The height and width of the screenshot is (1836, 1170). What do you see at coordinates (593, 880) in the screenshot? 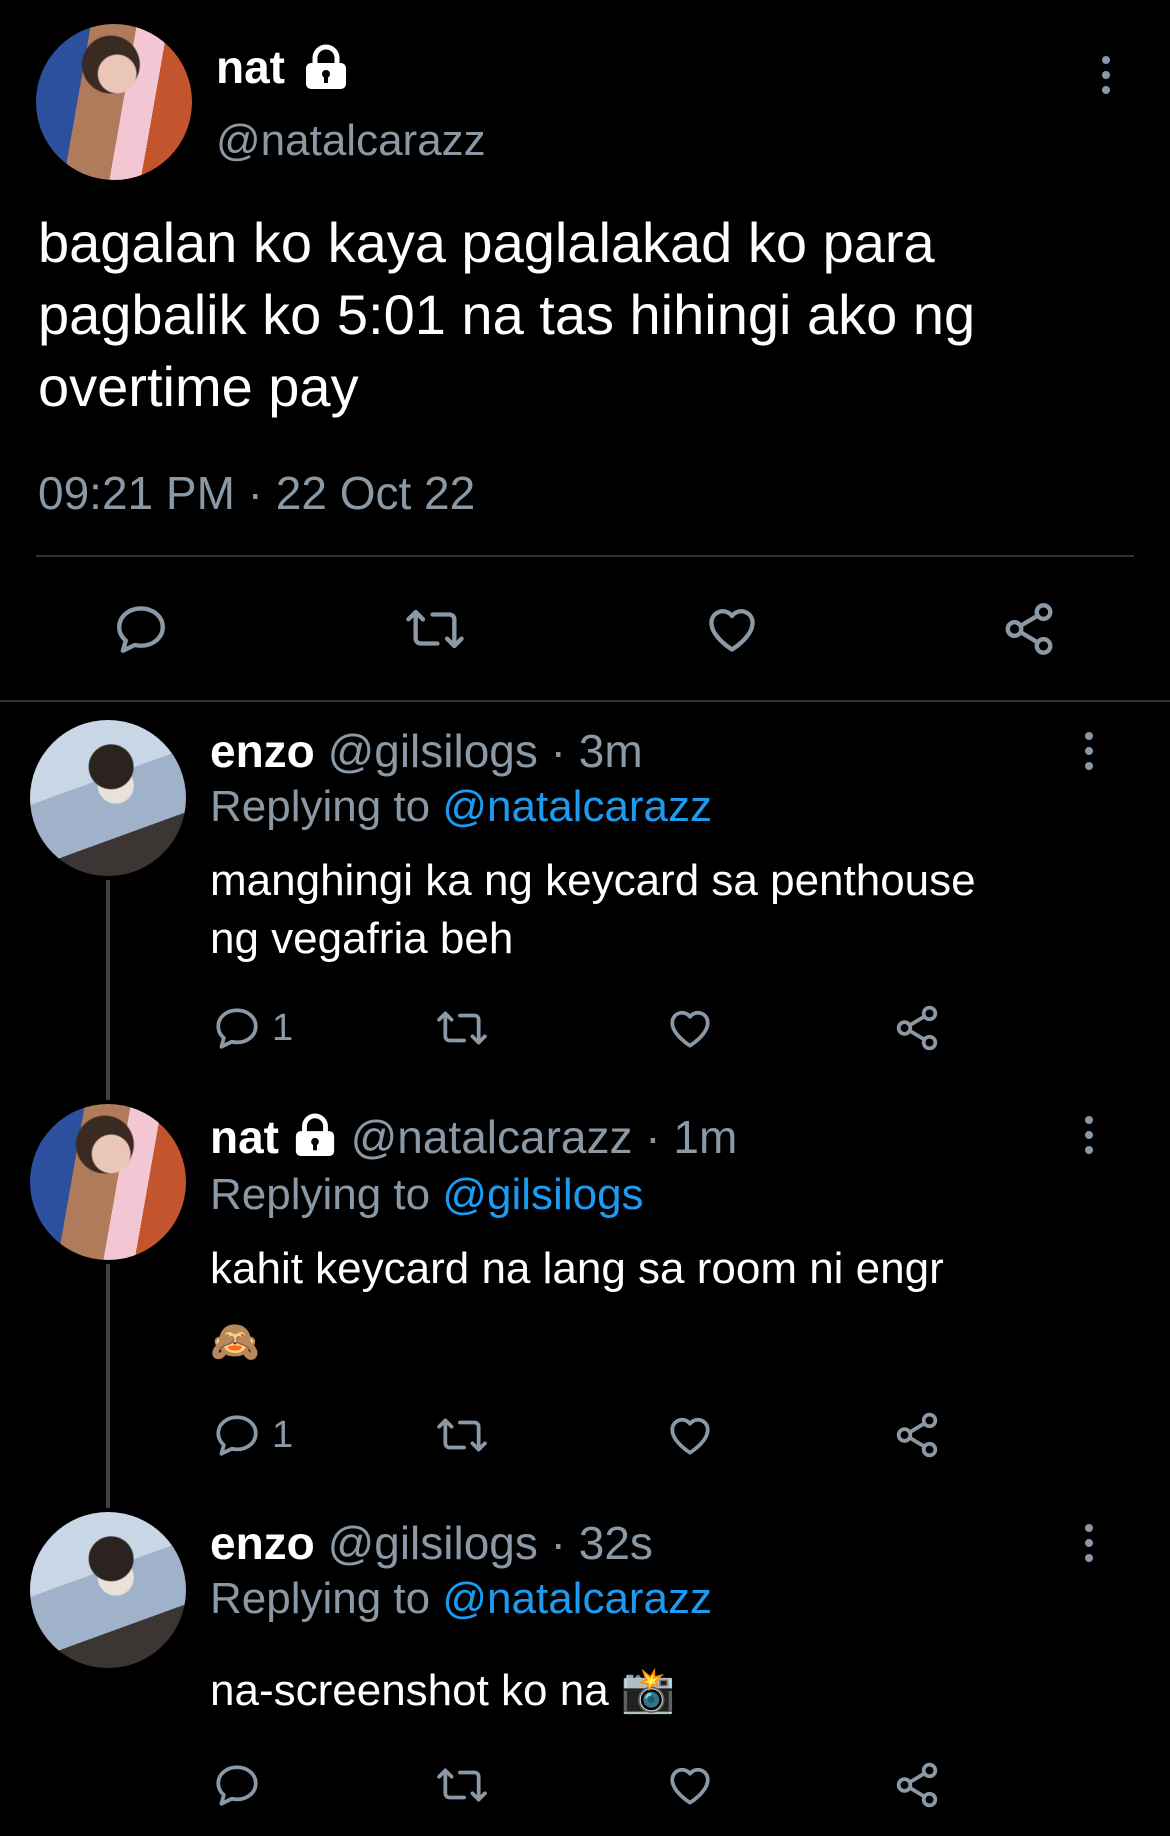
I see `reply-text-line: manghingi ka ng keycard sa penthouse` at bounding box center [593, 880].